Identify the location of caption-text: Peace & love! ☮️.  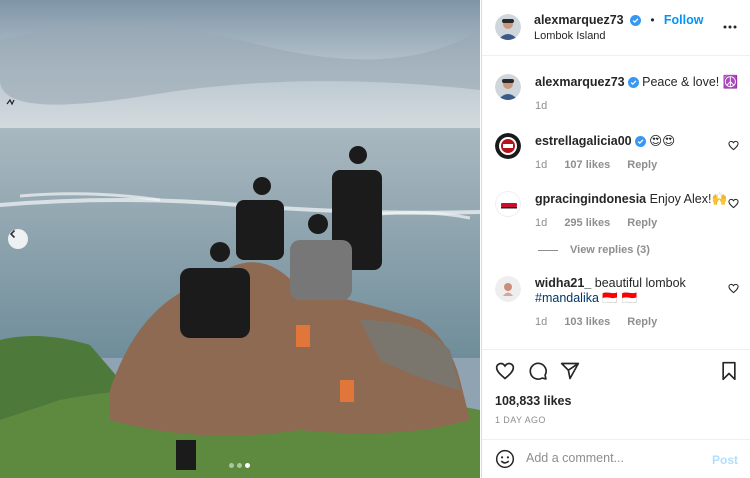
(690, 82).